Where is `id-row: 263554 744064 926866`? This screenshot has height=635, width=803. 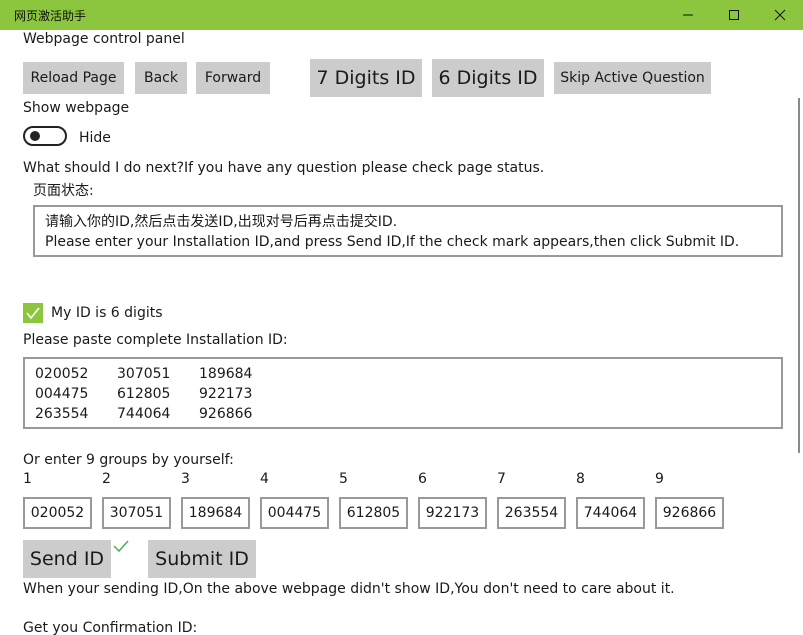
id-row: 263554 744064 926866 is located at coordinates (403, 414).